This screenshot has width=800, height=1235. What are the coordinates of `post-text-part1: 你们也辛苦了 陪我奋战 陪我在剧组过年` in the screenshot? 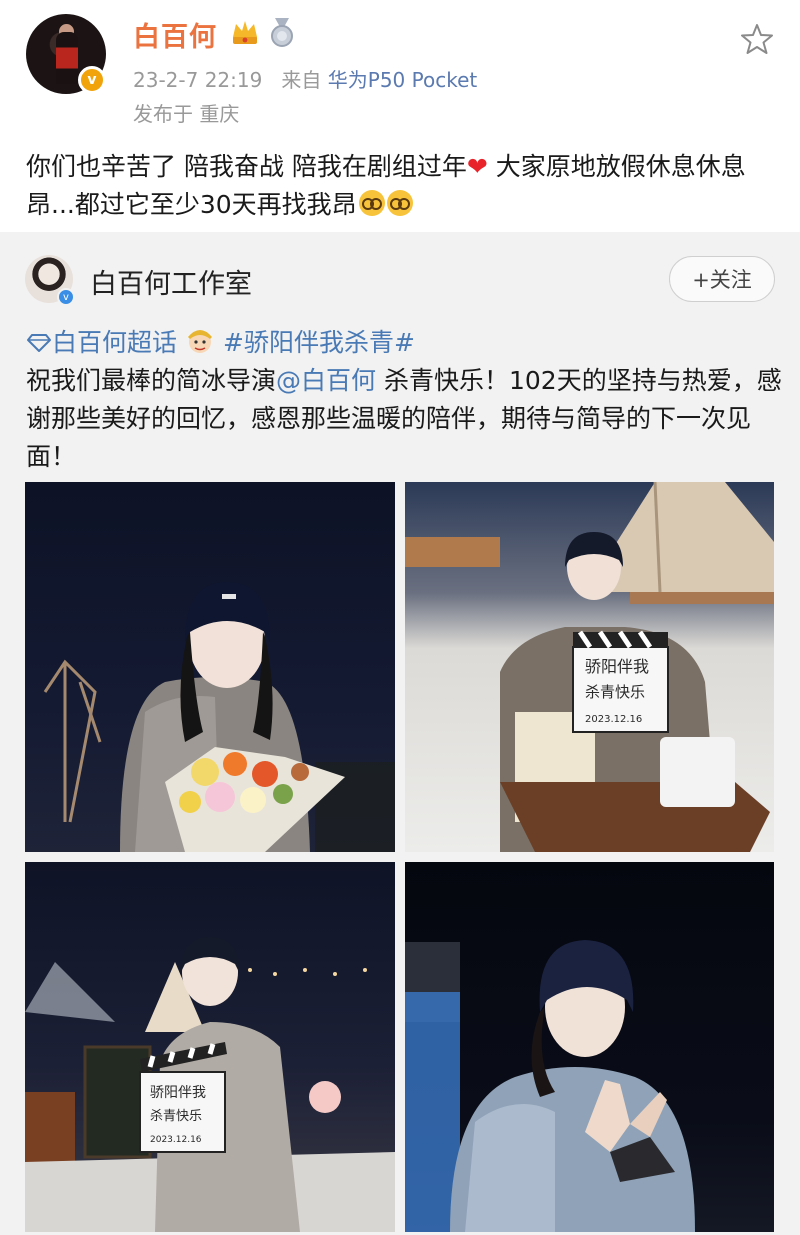 It's located at (246, 166).